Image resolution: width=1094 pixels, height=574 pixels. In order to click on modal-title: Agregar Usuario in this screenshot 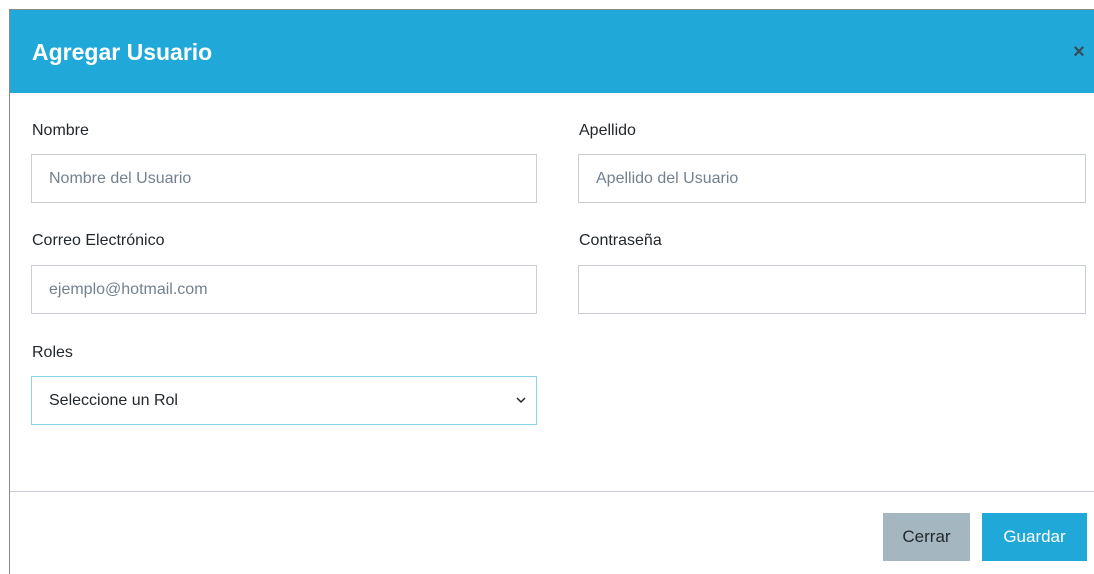, I will do `click(122, 52)`.